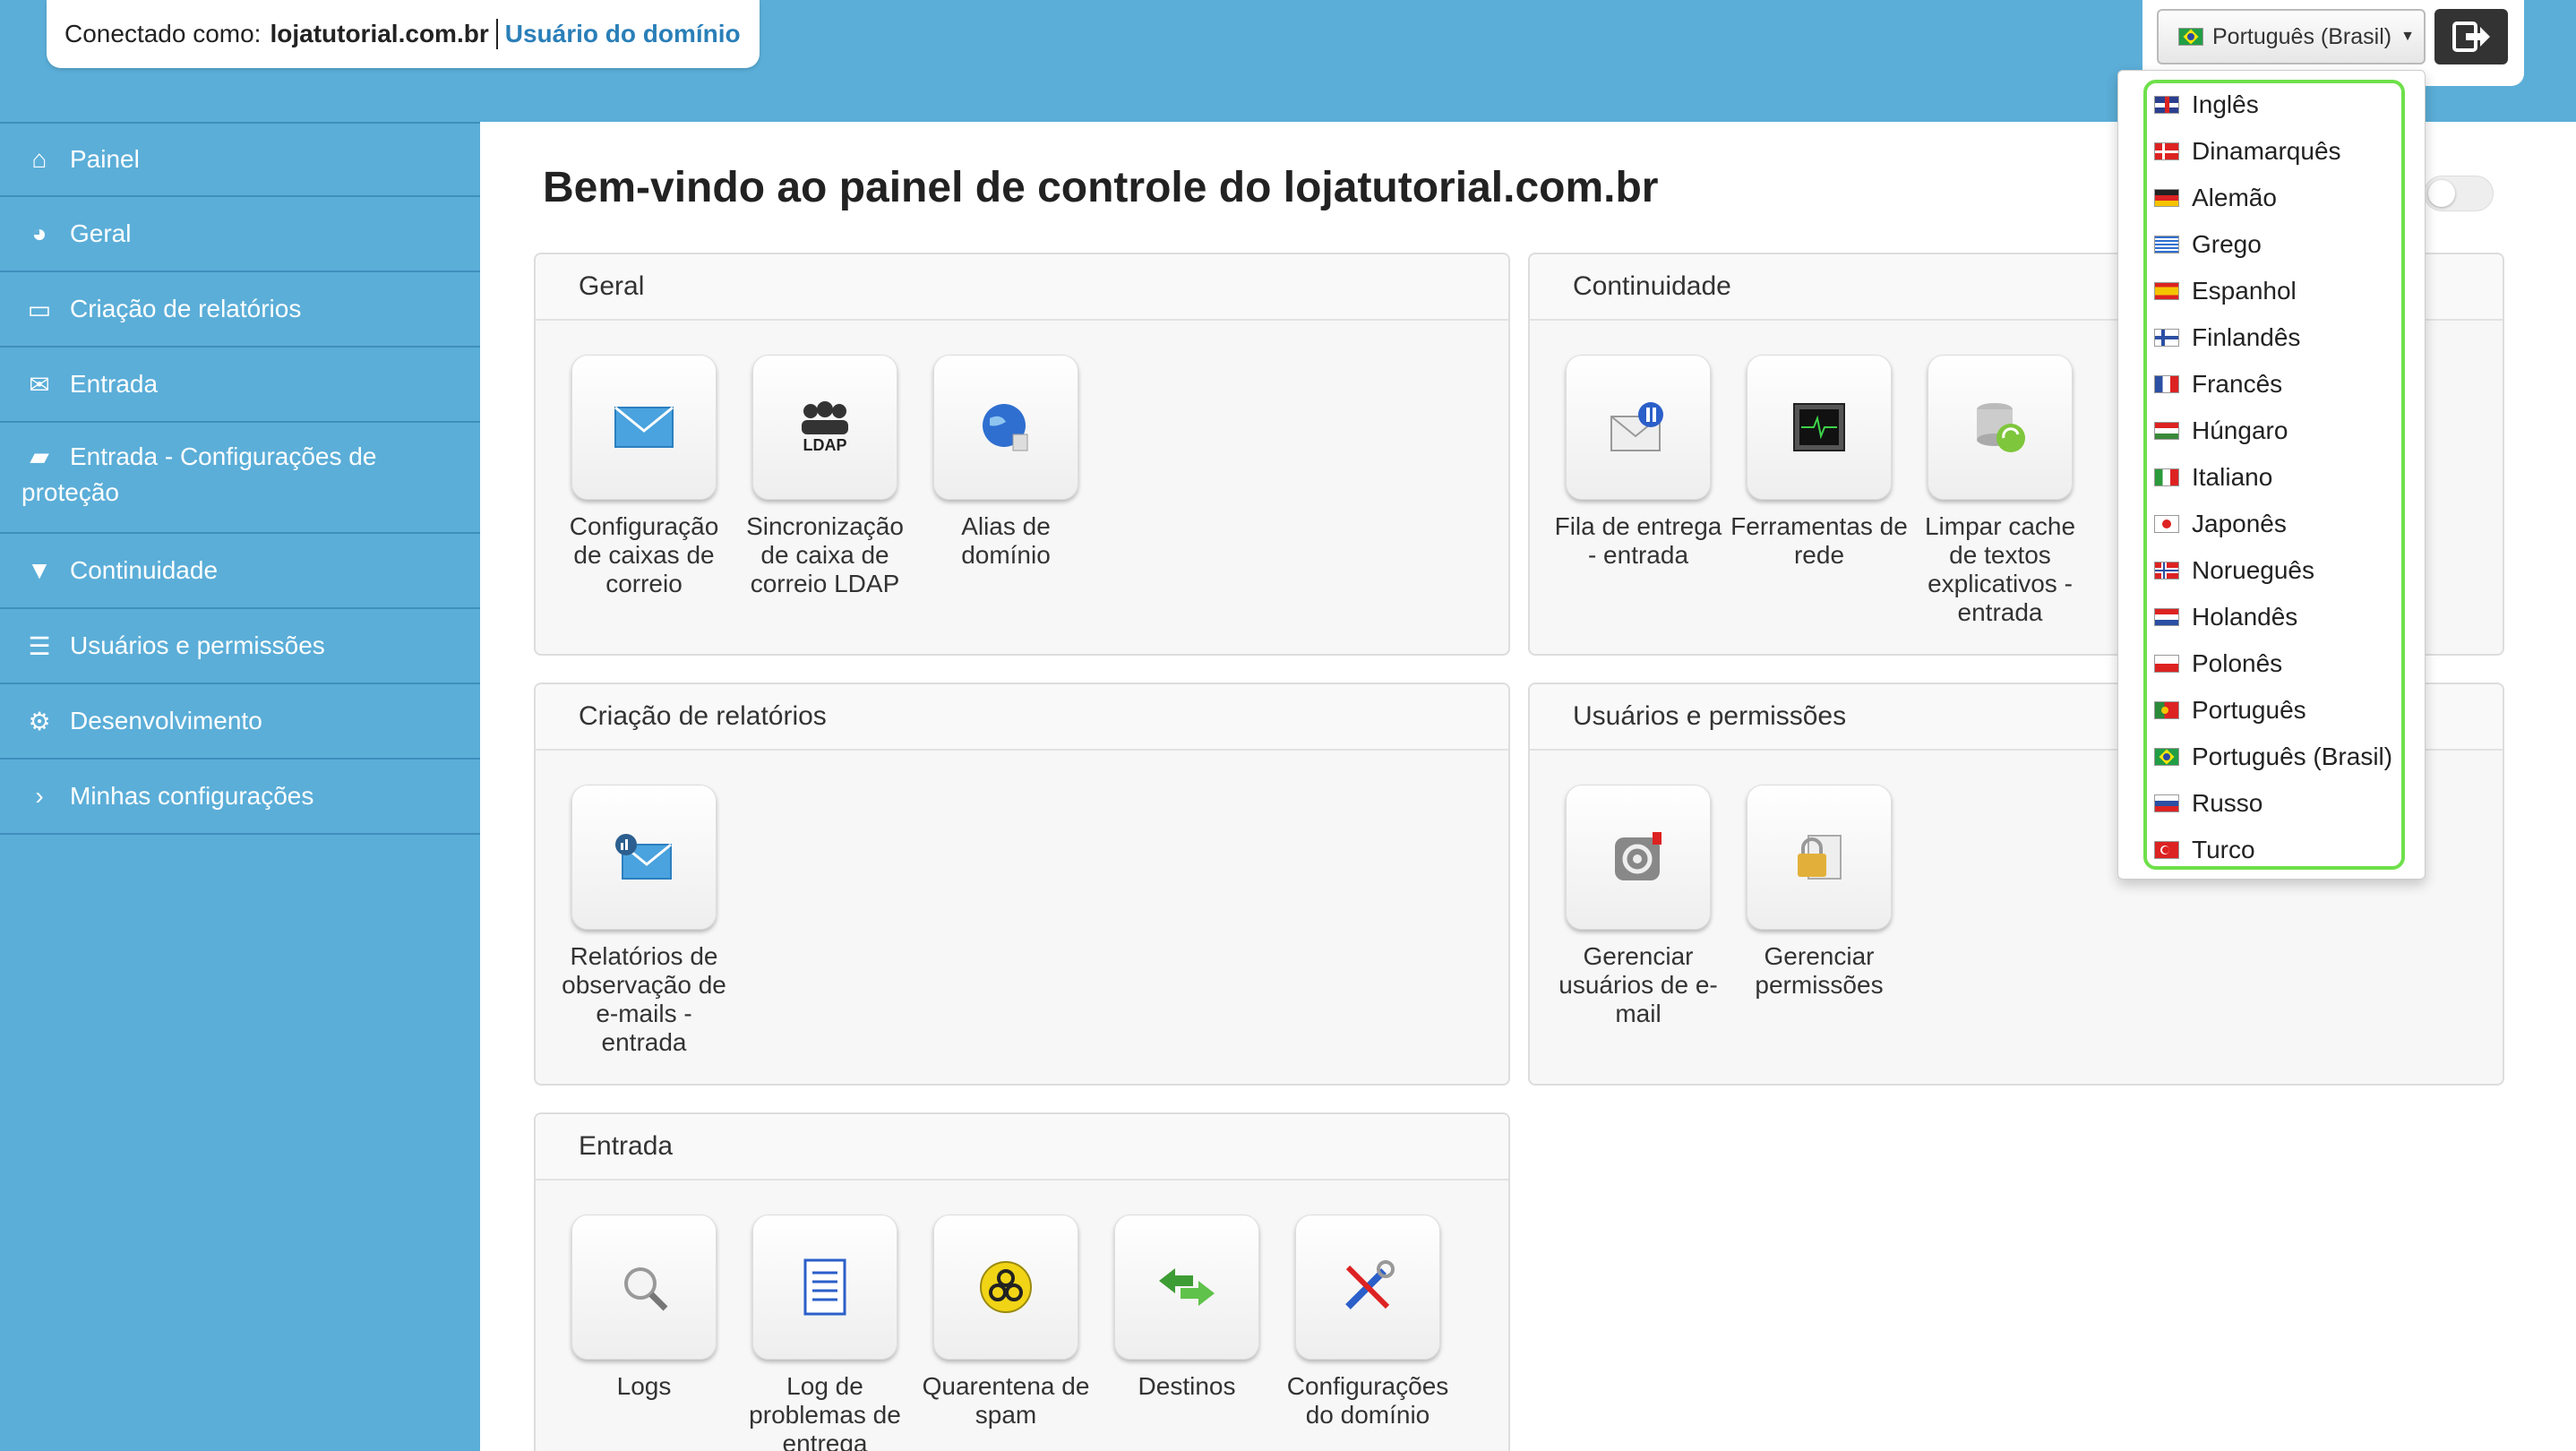  I want to click on tile-configuracao-caixas: Configuração de caixas de correio, so click(644, 477).